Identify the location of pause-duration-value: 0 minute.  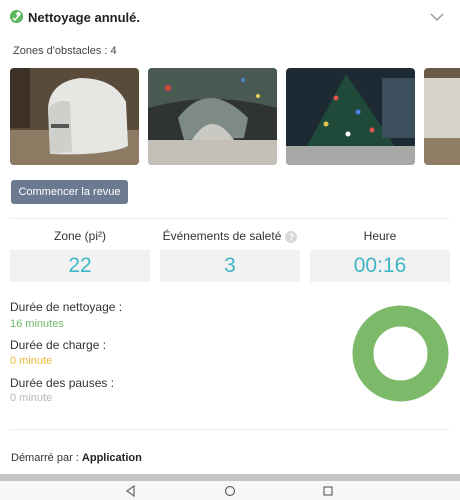
(31, 398).